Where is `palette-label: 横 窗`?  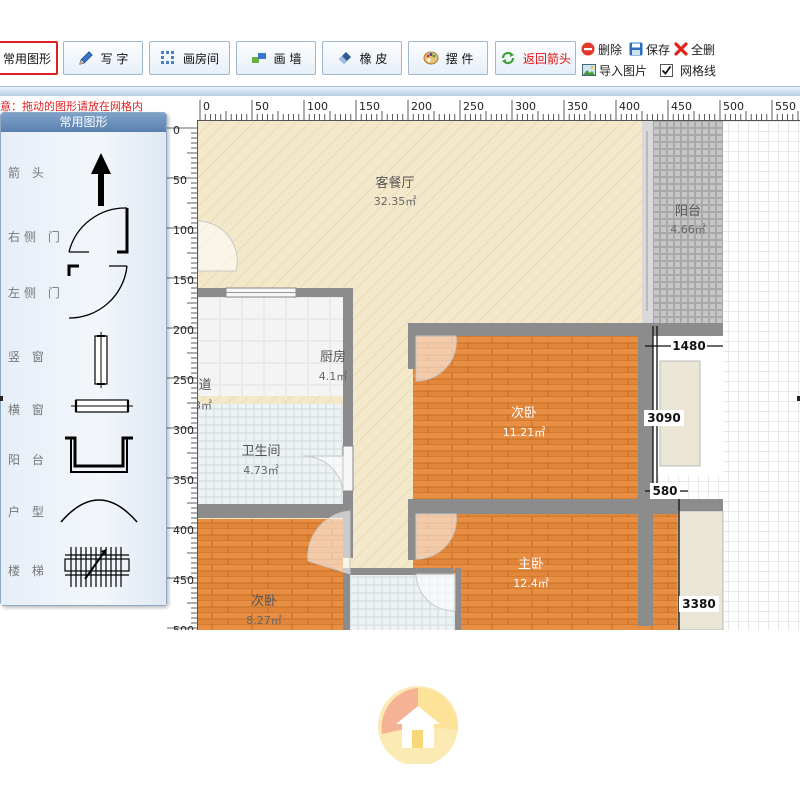 palette-label: 横 窗 is located at coordinates (28, 410).